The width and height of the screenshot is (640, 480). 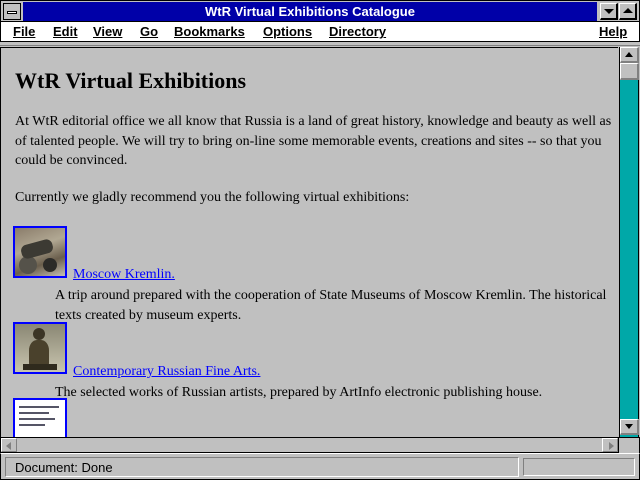 I want to click on title-bar-caption: WtR Virtual Exhibitions Catalogue, so click(x=310, y=11).